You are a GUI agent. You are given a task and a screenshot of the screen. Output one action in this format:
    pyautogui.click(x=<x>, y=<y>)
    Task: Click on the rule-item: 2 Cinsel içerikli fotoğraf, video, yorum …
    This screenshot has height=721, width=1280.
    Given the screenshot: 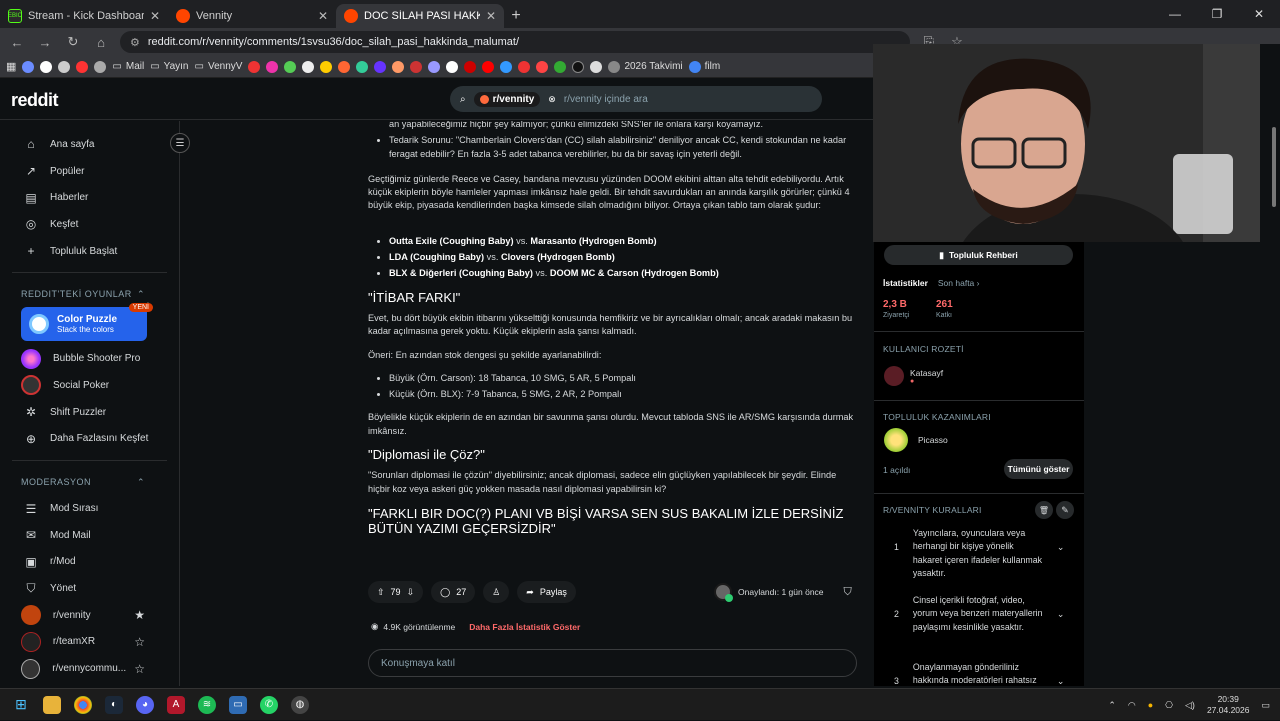 What is the action you would take?
    pyautogui.click(x=984, y=614)
    